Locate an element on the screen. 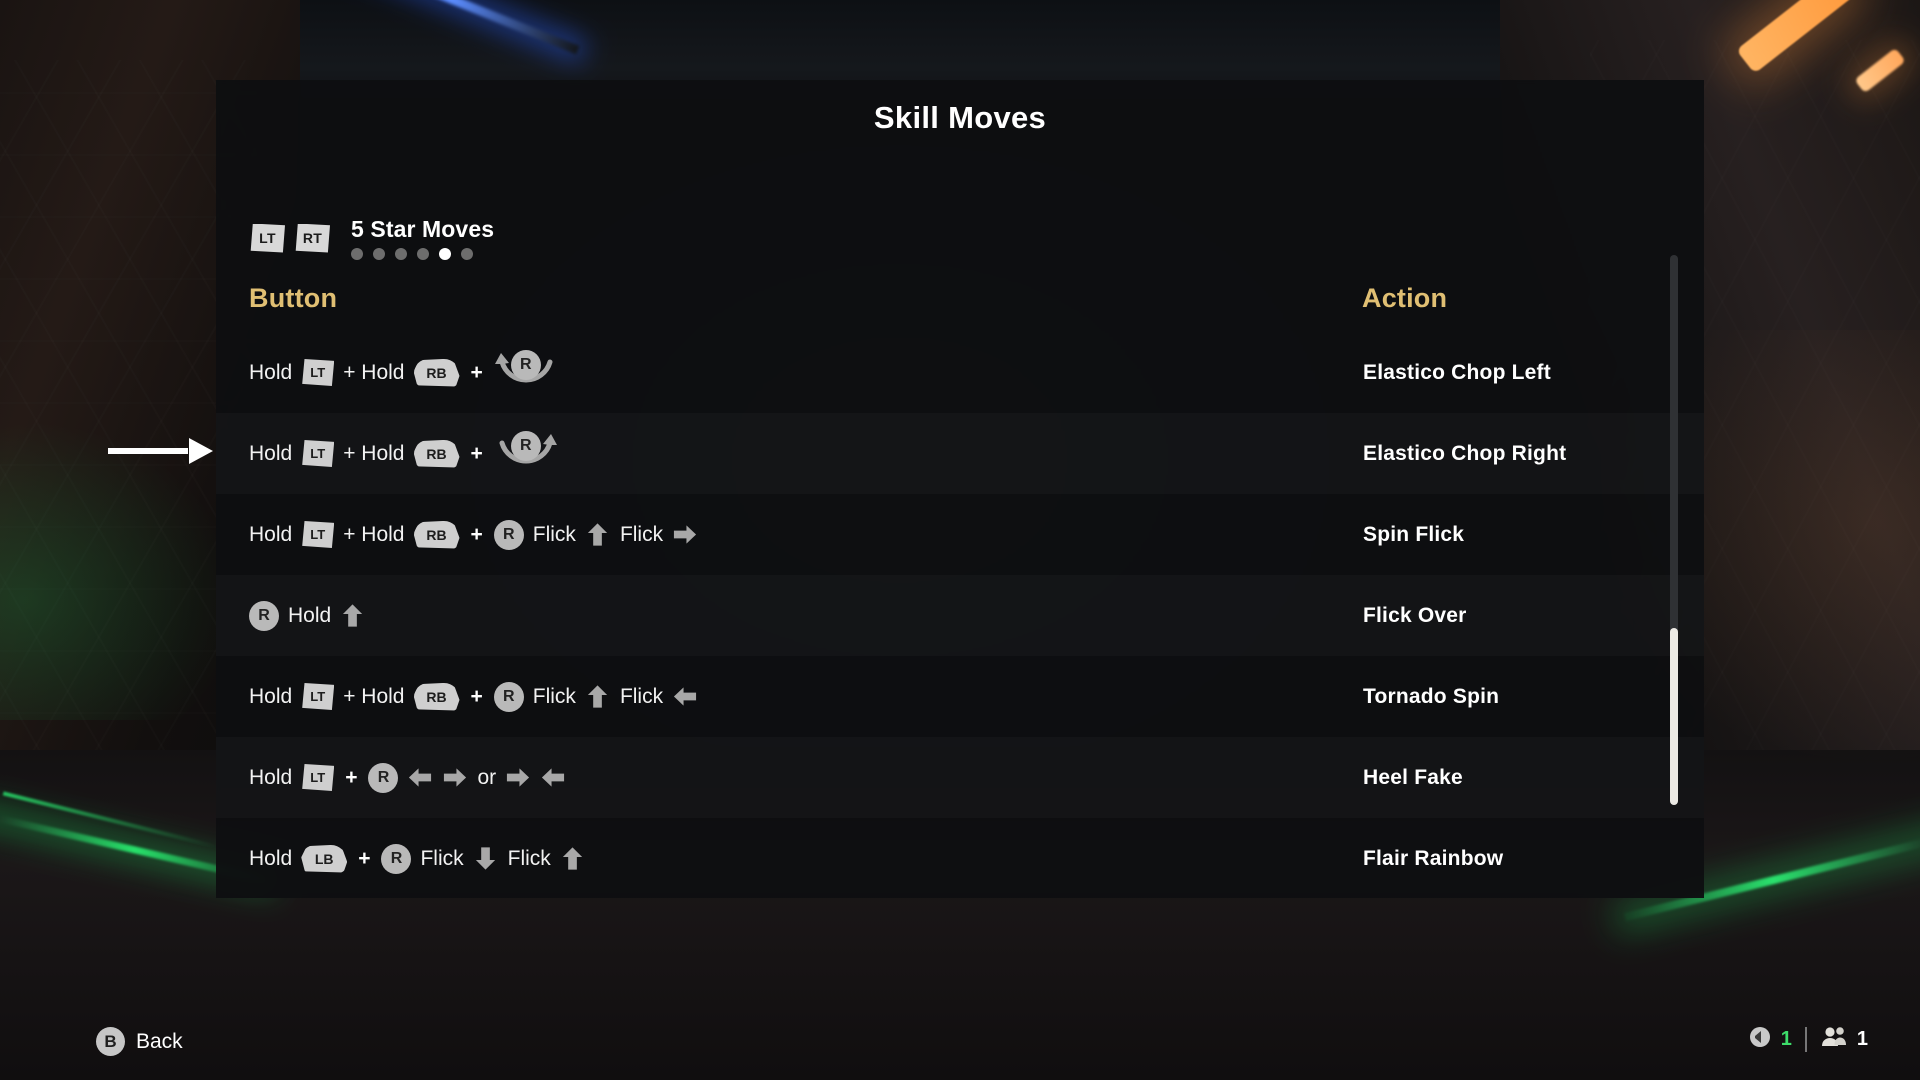 This screenshot has height=1080, width=1920. row-action-label: Flair Rainbow is located at coordinates (1433, 858).